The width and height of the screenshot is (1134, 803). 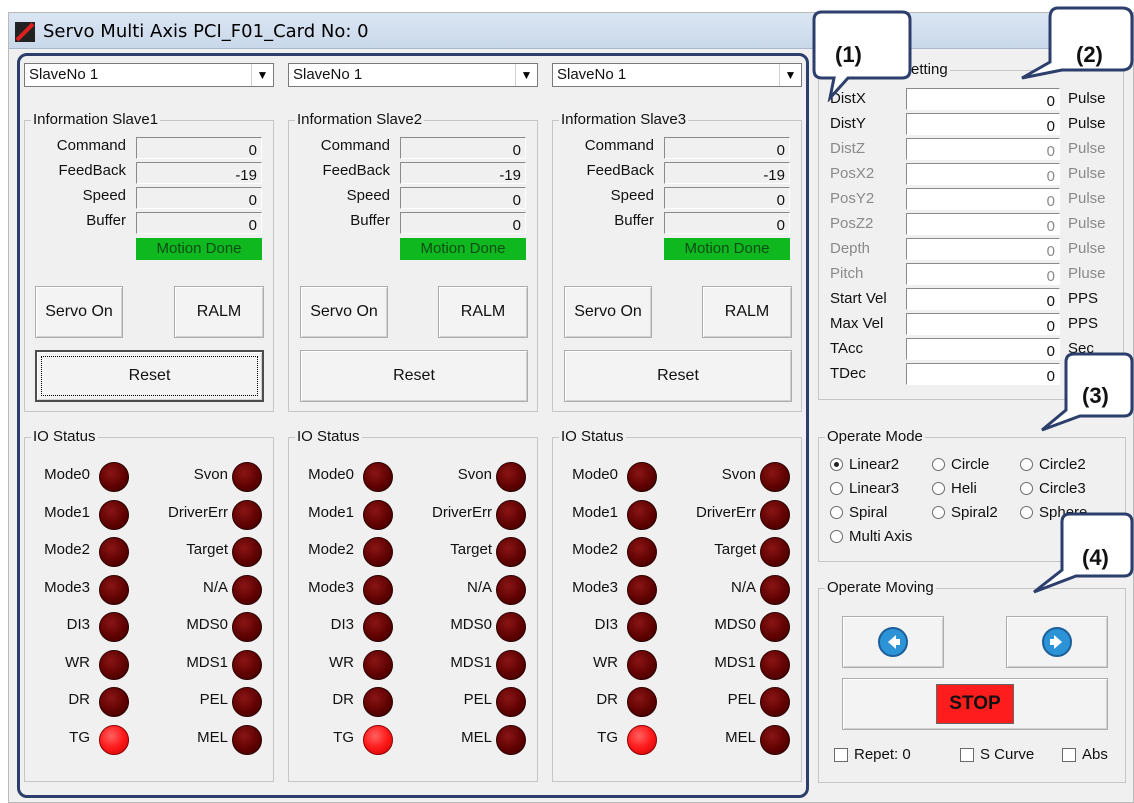 What do you see at coordinates (852, 223) in the screenshot?
I see `setting-label: PosZ2` at bounding box center [852, 223].